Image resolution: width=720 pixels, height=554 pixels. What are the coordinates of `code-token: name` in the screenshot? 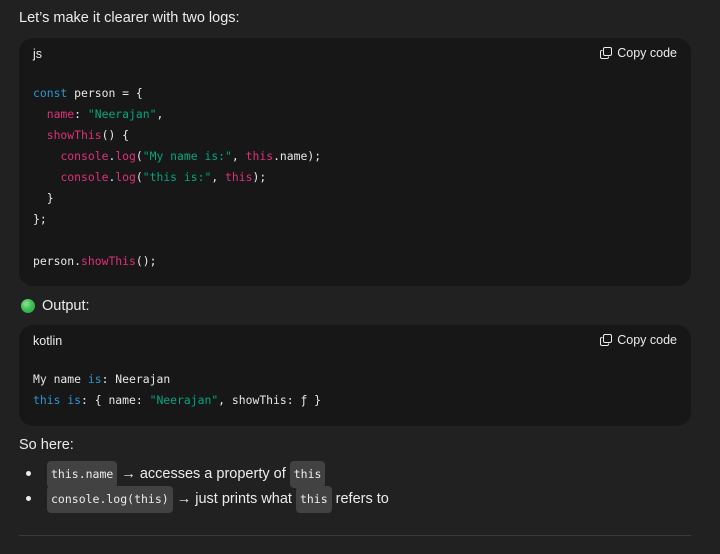 It's located at (60, 114).